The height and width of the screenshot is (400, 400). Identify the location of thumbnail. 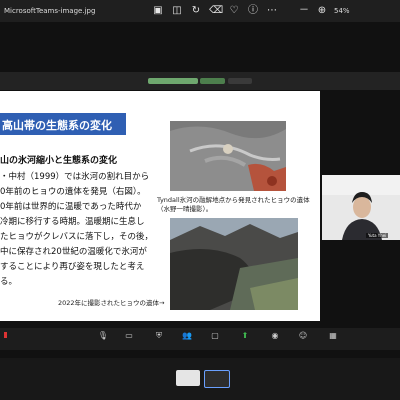
(188, 378).